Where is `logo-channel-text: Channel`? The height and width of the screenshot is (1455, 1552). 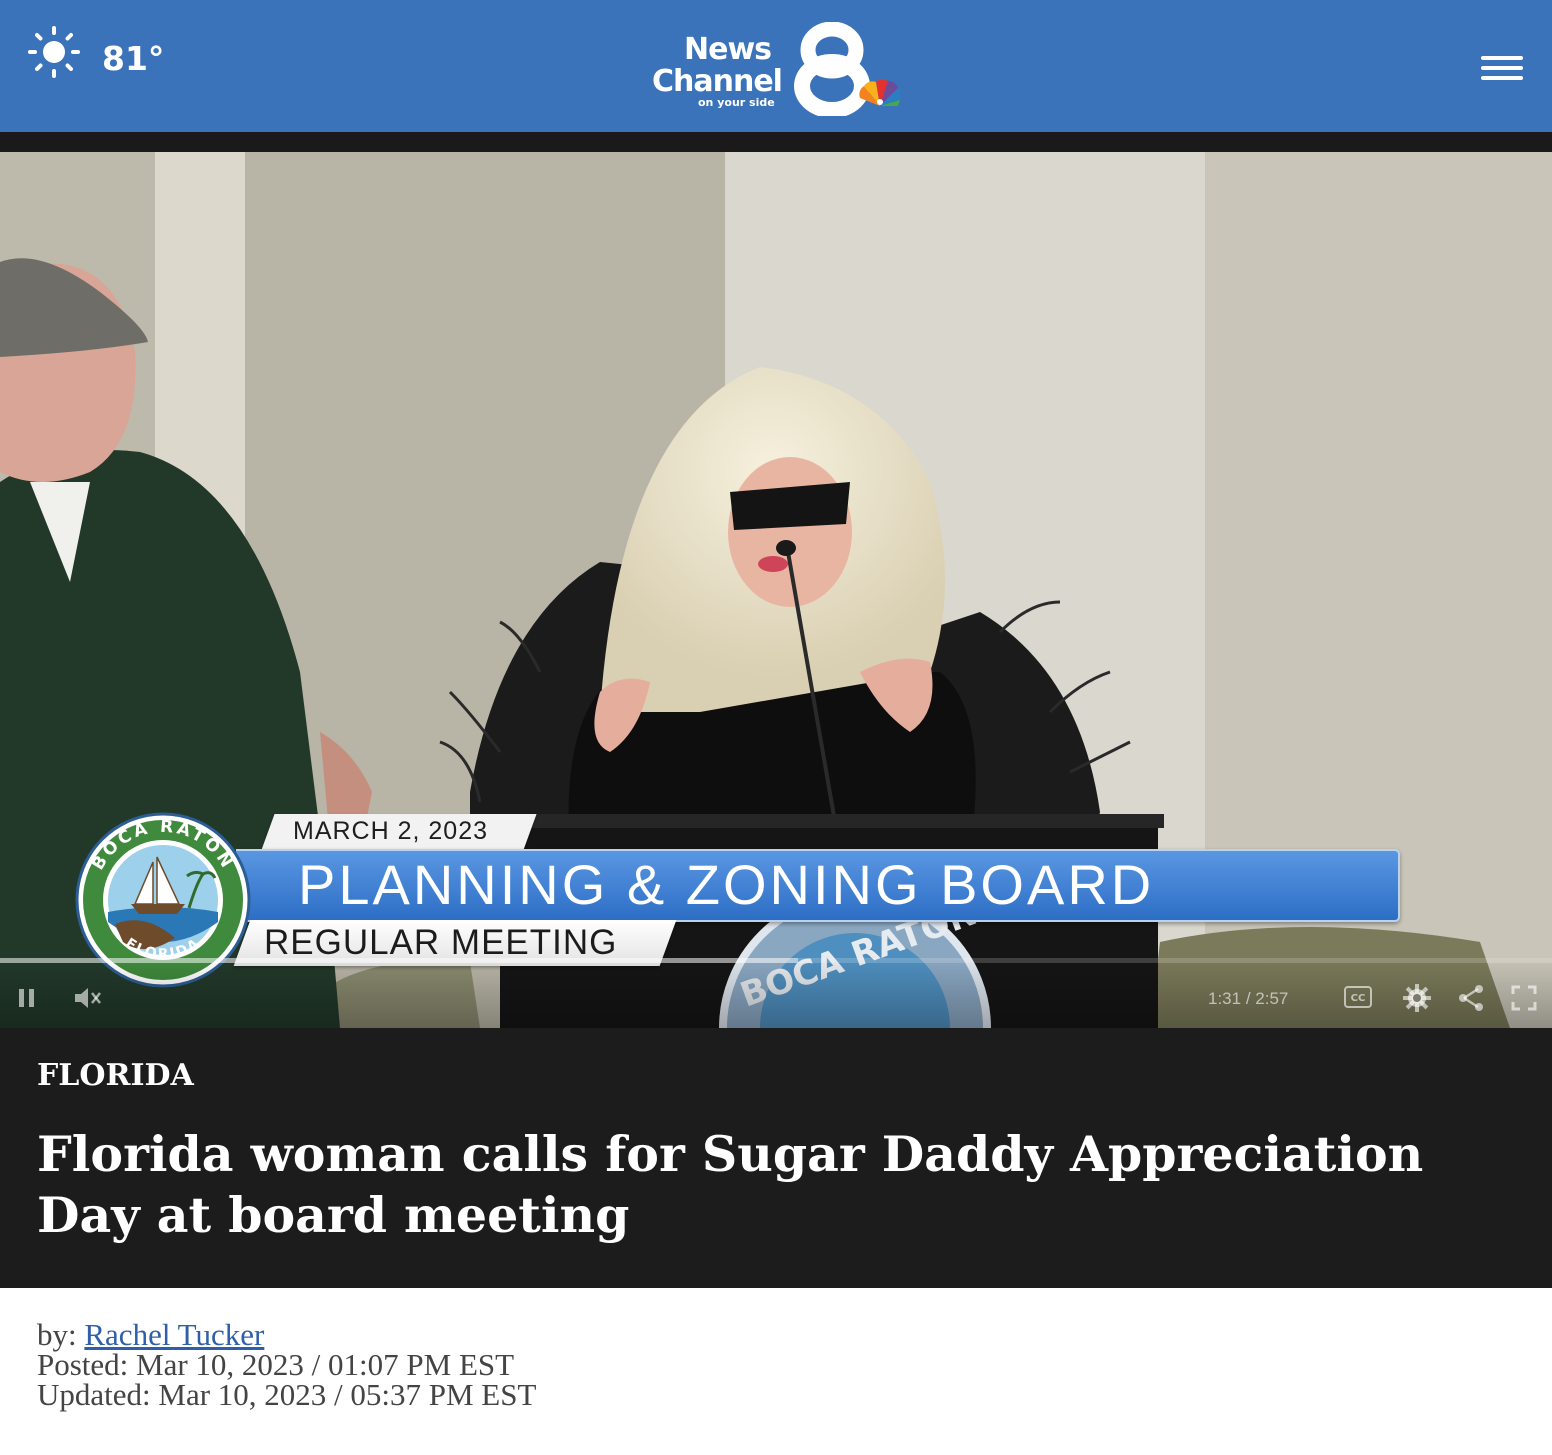 logo-channel-text: Channel is located at coordinates (717, 81).